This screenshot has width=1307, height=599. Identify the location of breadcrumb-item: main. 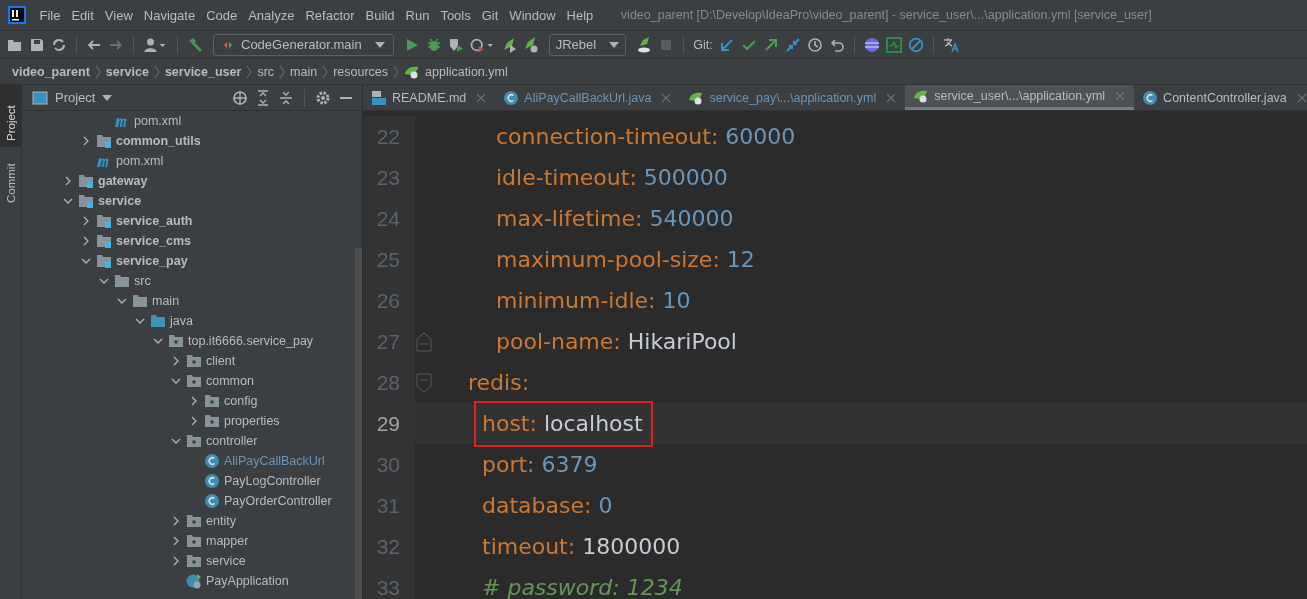
(304, 71).